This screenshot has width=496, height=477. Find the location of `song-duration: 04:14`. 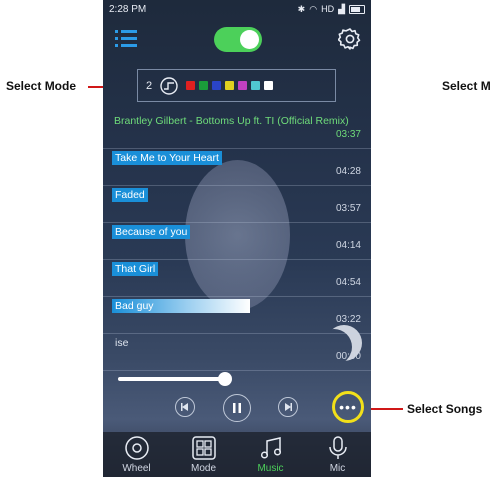

song-duration: 04:14 is located at coordinates (348, 245).